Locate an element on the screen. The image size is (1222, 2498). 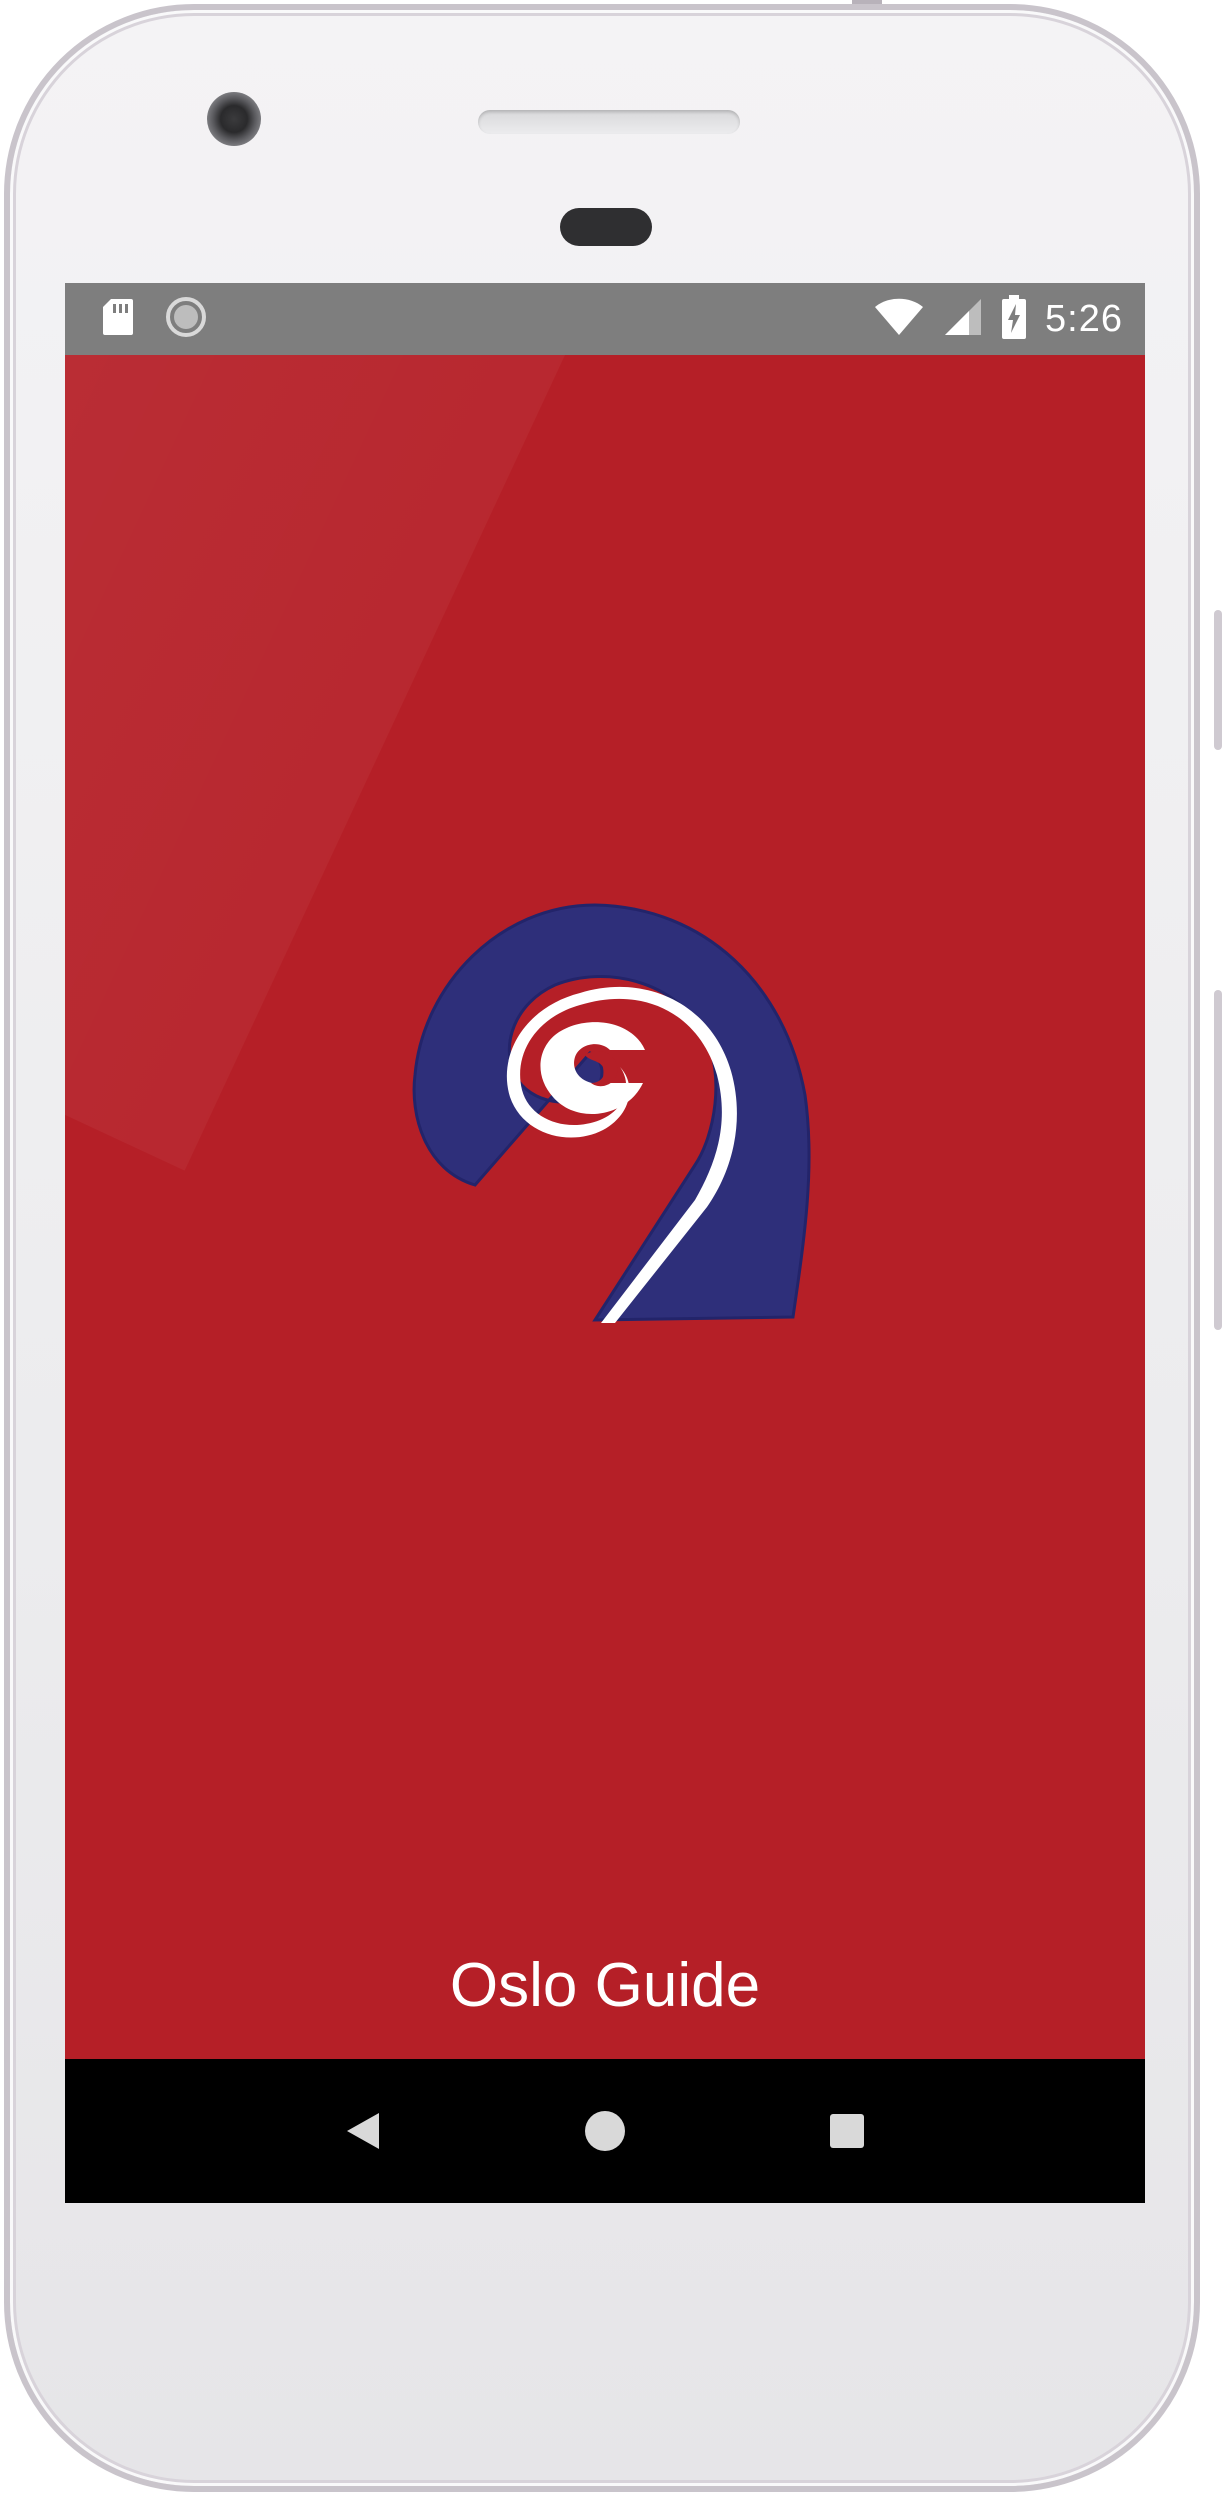
cell-signal-icon is located at coordinates (963, 319).